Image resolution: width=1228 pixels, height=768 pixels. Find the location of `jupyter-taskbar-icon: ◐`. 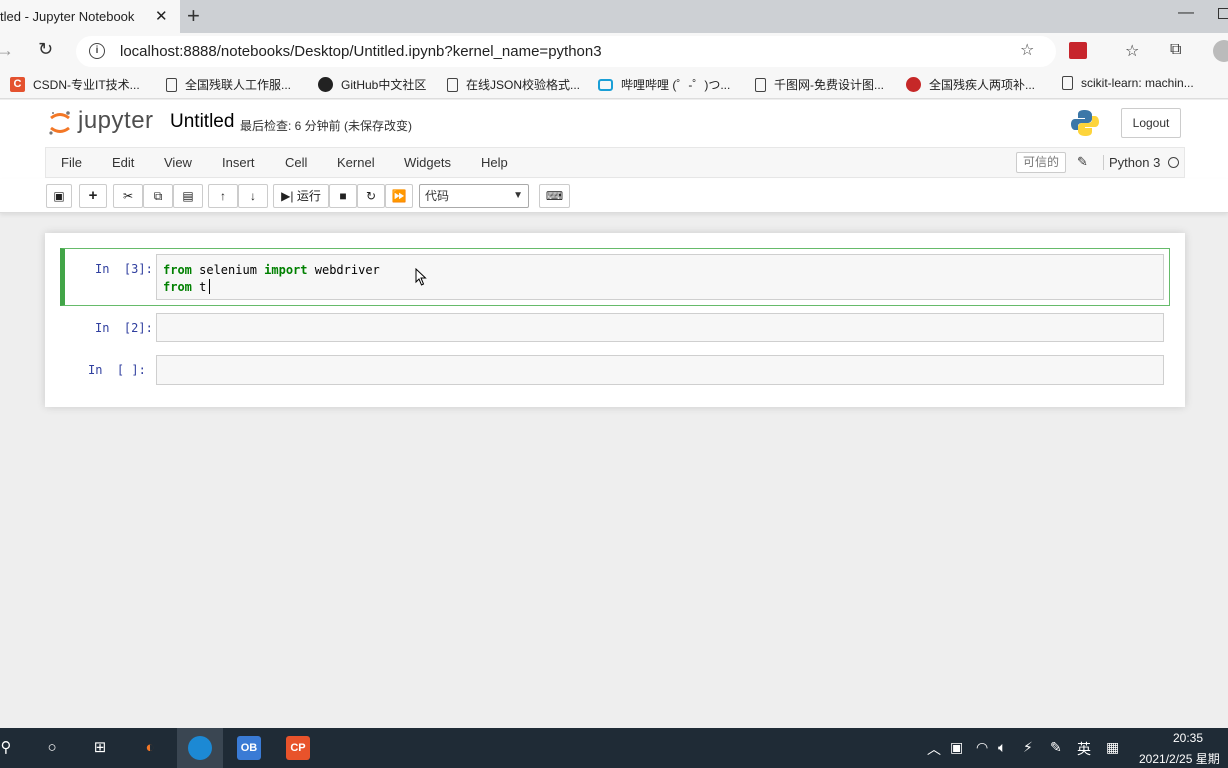

jupyter-taskbar-icon: ◐ is located at coordinates (150, 748).